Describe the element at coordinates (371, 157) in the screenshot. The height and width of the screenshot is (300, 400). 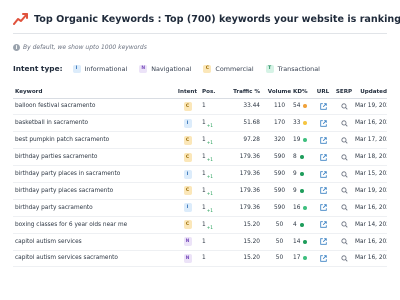
I see `updated-cell: Mar 18, 2024` at that location.